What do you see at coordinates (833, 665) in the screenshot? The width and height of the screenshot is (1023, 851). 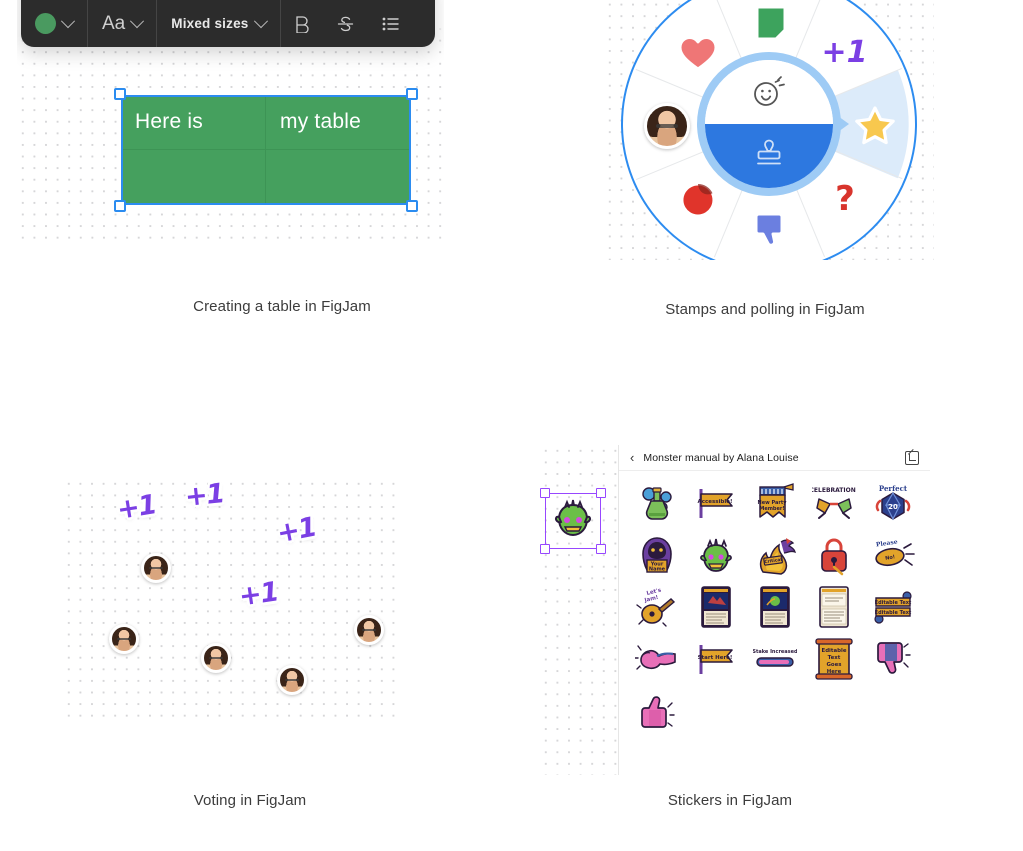 I see `svg-text: Goes` at bounding box center [833, 665].